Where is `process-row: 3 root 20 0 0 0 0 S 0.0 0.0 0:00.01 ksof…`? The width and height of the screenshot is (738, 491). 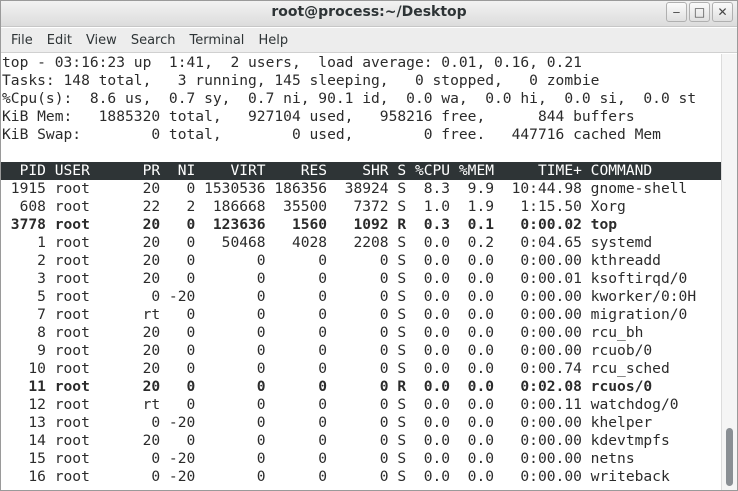 process-row: 3 root 20 0 0 0 0 S 0.0 0.0 0:00.01 ksof… is located at coordinates (345, 278).